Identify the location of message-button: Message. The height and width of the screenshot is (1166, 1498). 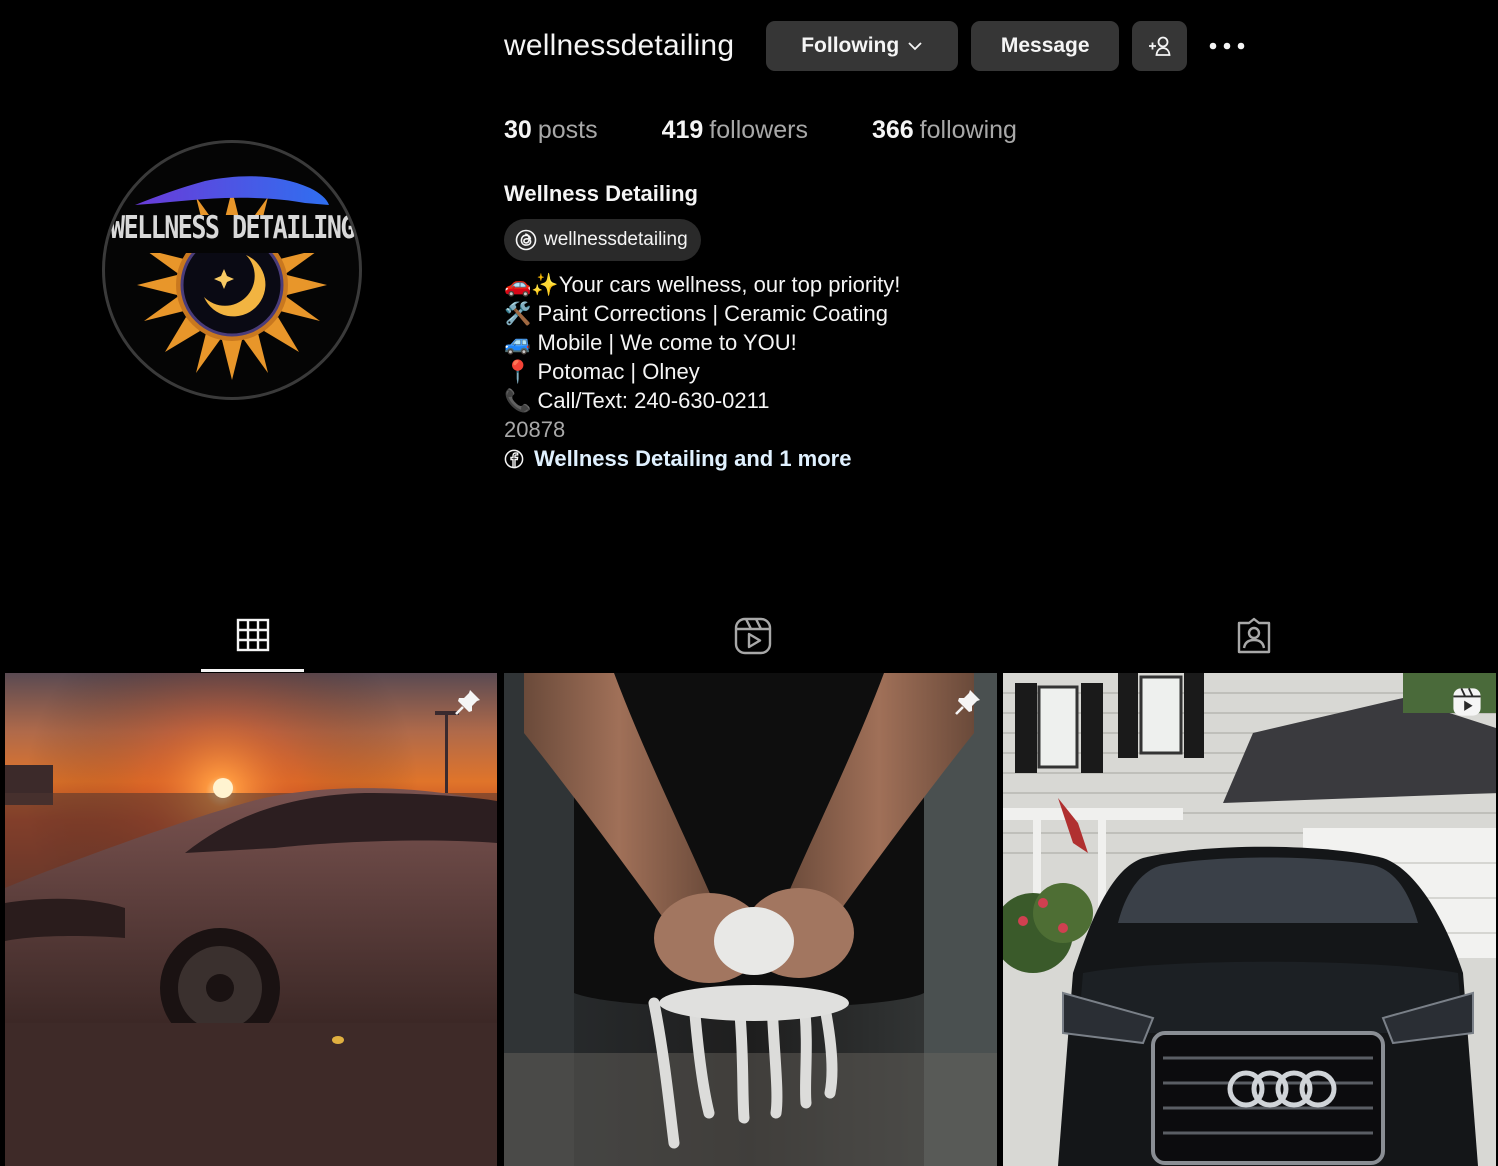
(1045, 46).